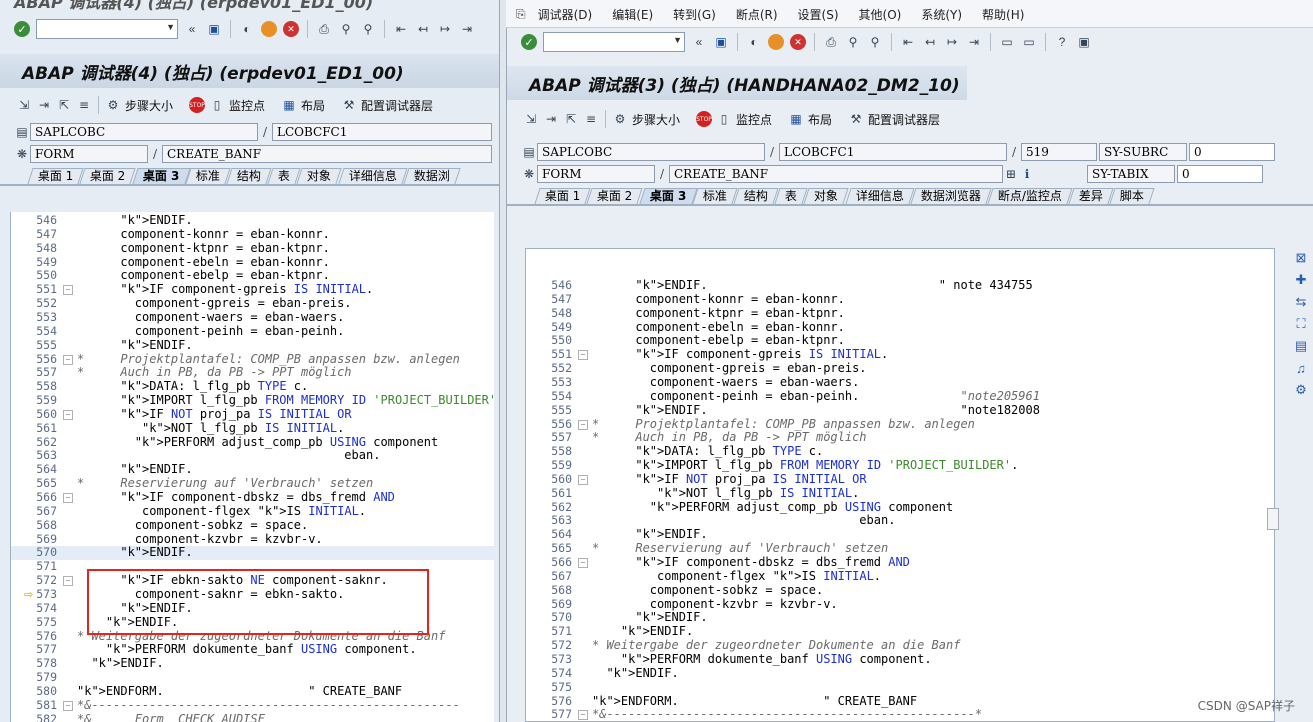  I want to click on code-line: 582 *& Form CHECK_AUDISF, so click(252, 717).